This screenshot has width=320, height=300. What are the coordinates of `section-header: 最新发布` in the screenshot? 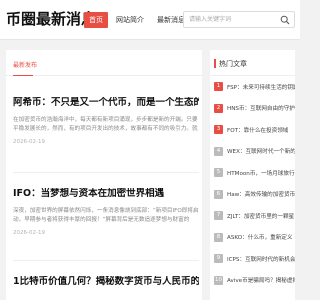 It's located at (104, 63).